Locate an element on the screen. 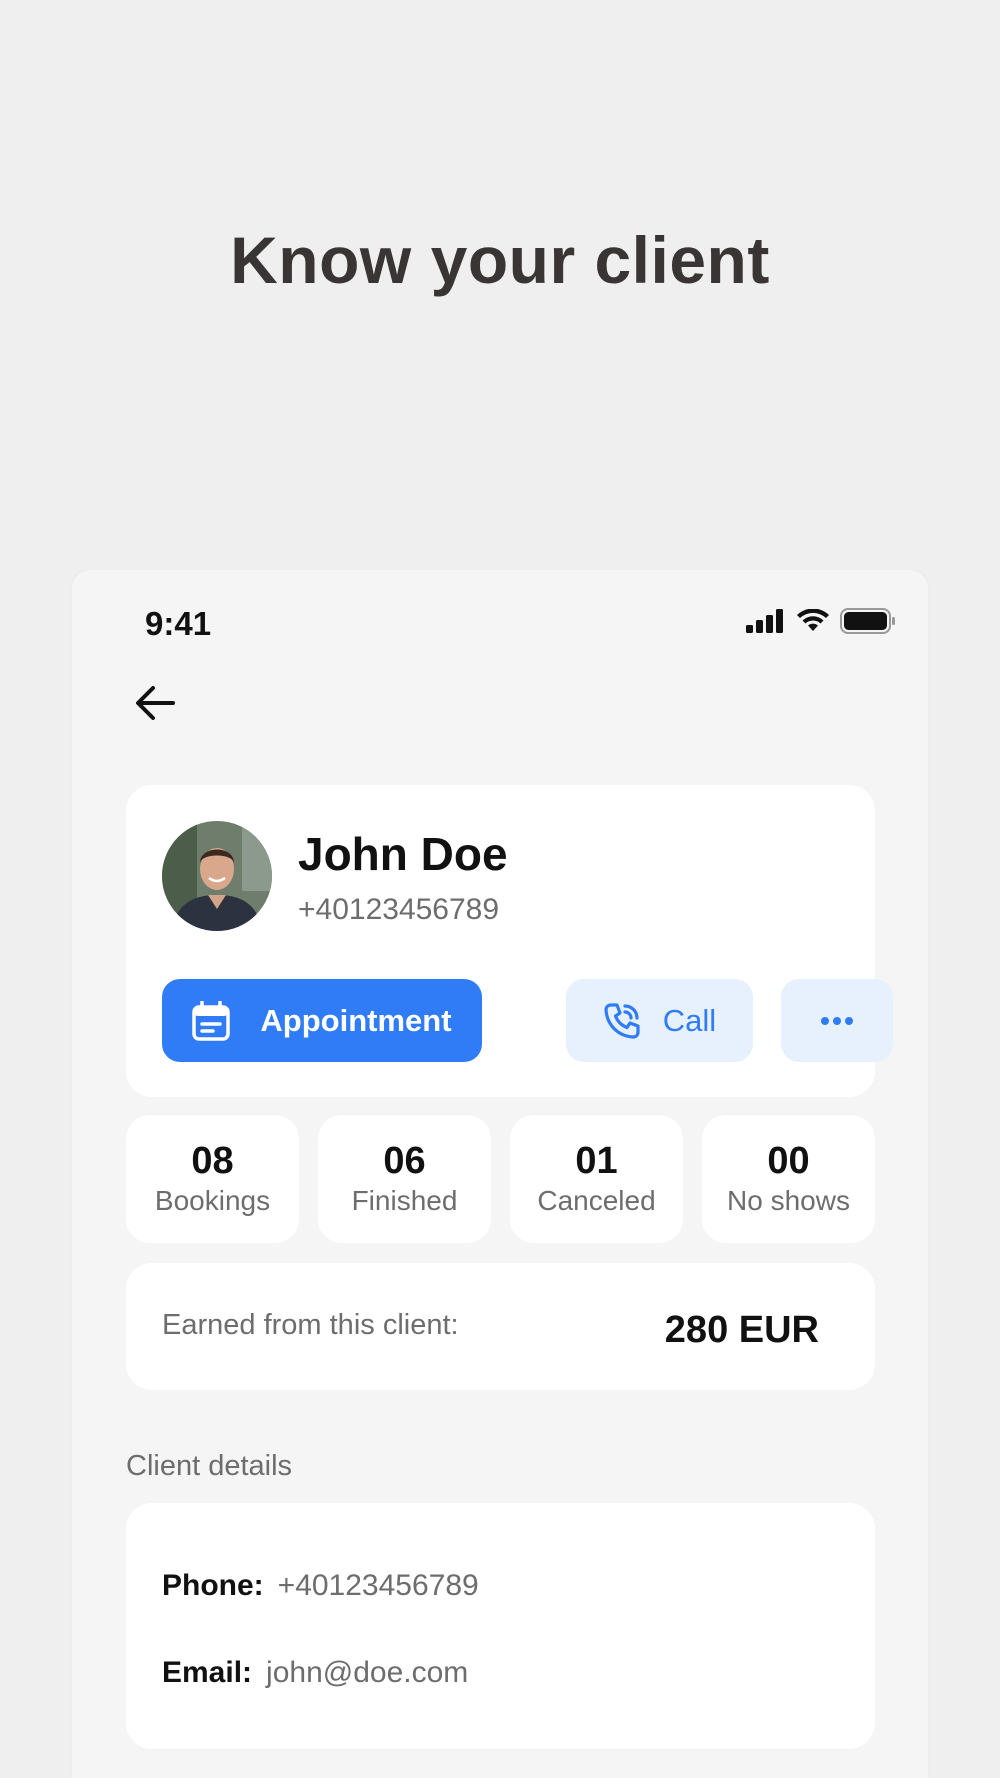  stat-label: Finished is located at coordinates (404, 1200).